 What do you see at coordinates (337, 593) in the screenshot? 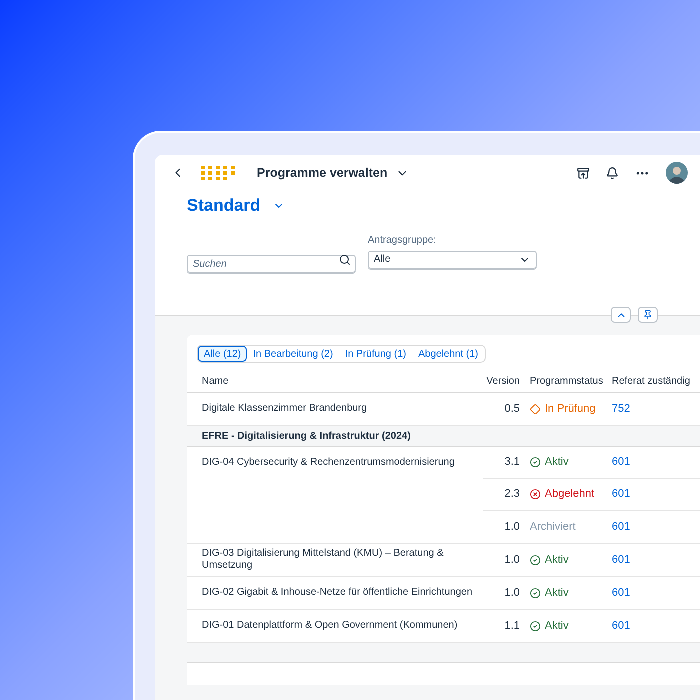
I see `name-cell: DIG-02 Gigabit & Inhouse-Netze für öffentliche Einrichtungen` at bounding box center [337, 593].